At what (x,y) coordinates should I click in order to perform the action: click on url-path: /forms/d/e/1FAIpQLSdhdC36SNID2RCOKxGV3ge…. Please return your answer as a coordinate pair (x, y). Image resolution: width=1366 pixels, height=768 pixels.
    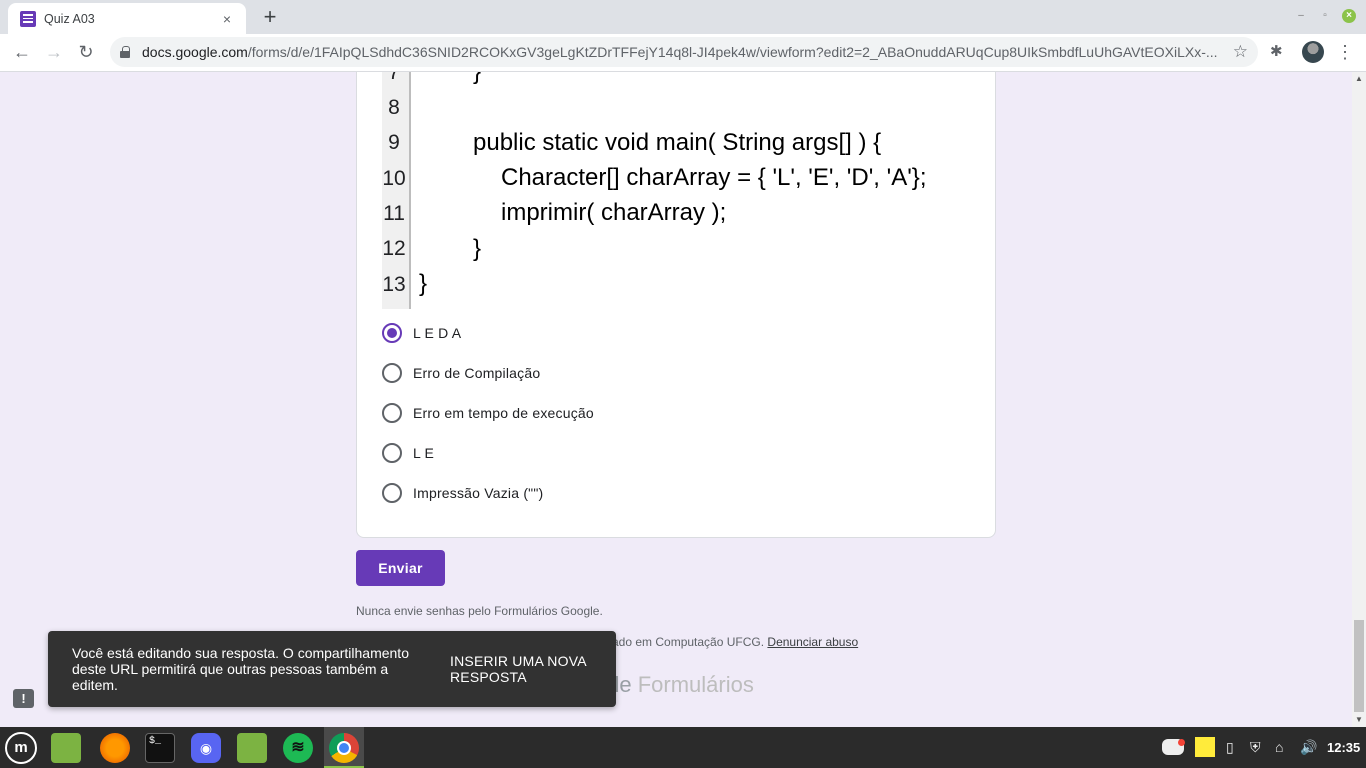
    Looking at the image, I should click on (732, 52).